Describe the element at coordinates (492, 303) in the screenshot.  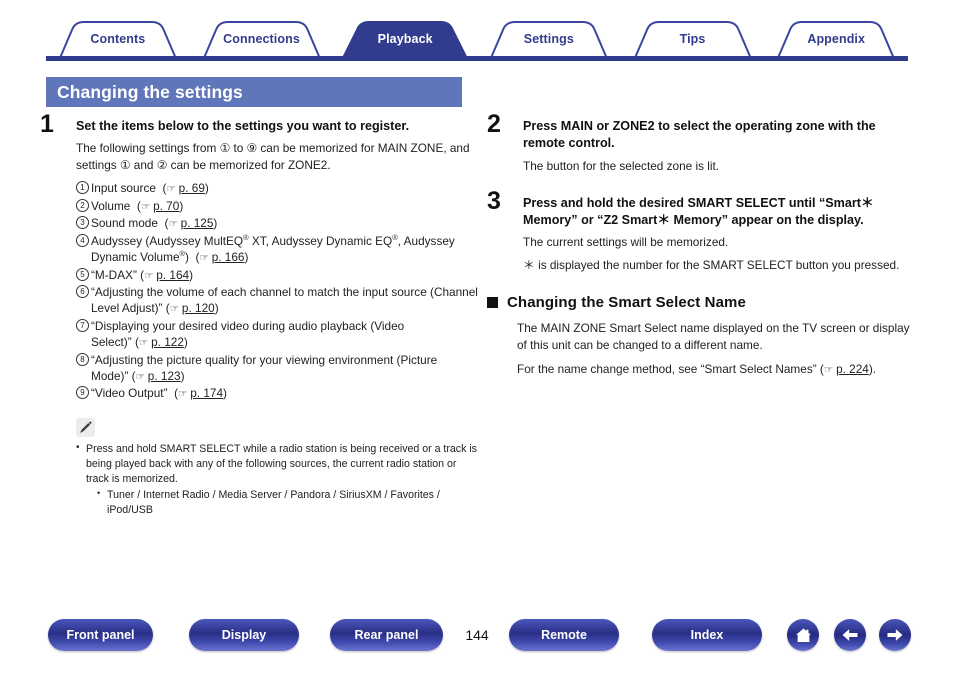
I see `square-bullet-icon` at that location.